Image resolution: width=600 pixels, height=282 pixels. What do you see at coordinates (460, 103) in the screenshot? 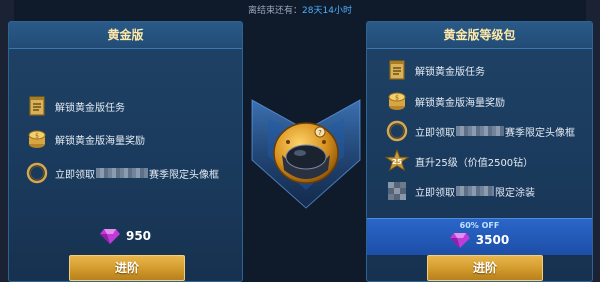
I see `upgrade-feature-rewards-label: 解锁黄金版海量奖励` at bounding box center [460, 103].